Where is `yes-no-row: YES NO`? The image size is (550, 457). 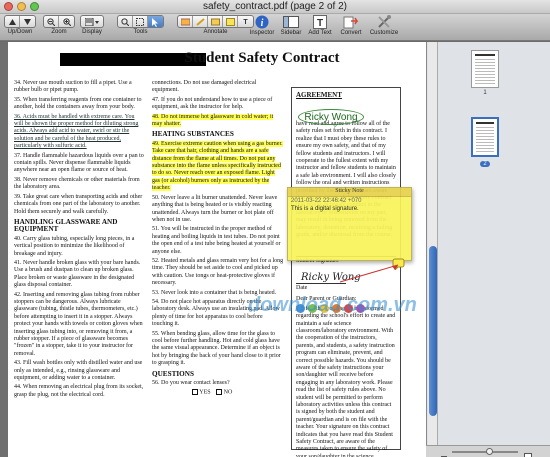 yes-no-row: YES NO is located at coordinates (218, 393).